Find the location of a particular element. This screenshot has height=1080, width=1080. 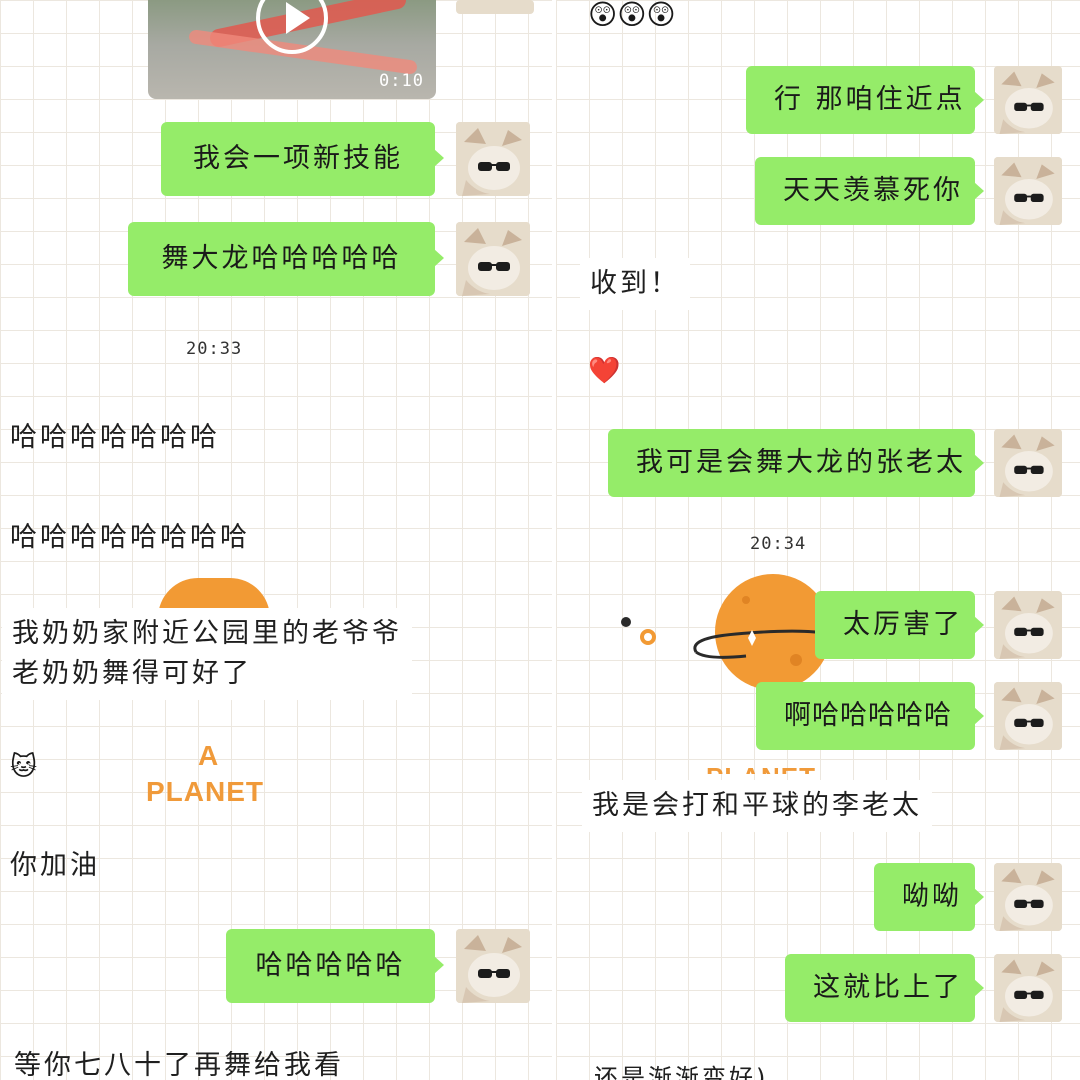

sent-message-bubble: 这就比上了 is located at coordinates (884, 988).